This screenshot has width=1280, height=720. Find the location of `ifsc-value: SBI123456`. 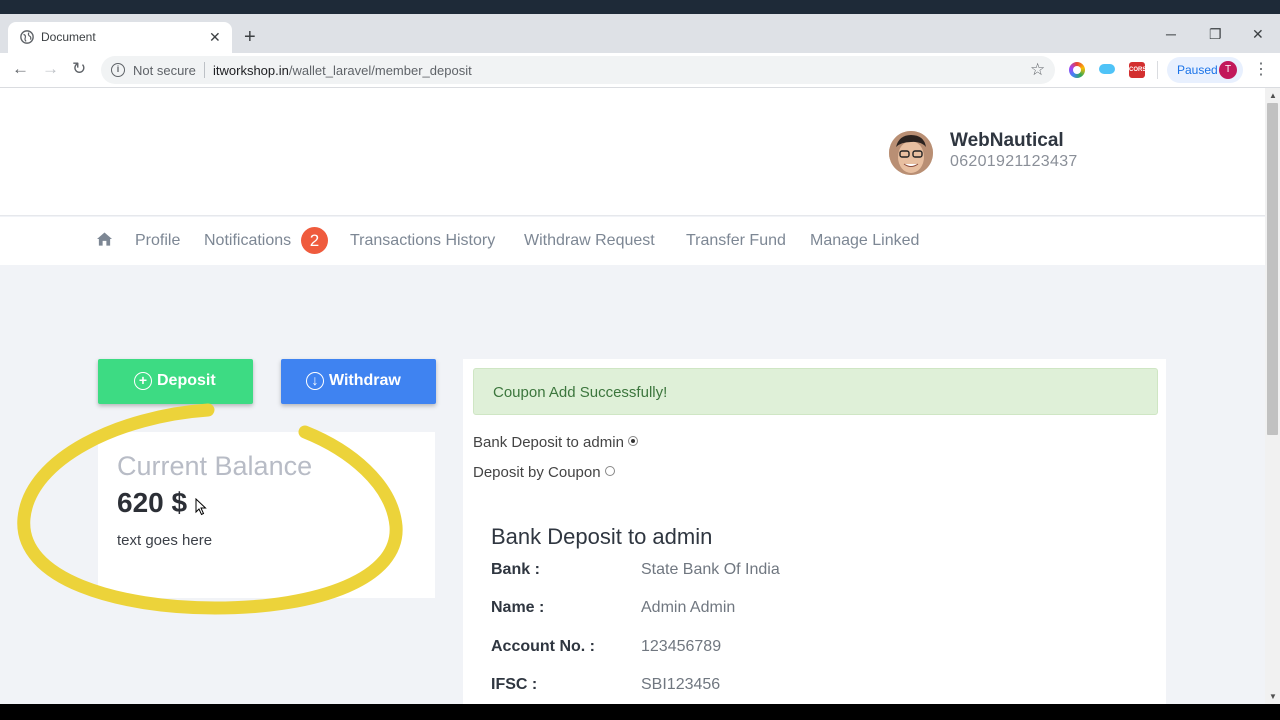

ifsc-value: SBI123456 is located at coordinates (681, 684).